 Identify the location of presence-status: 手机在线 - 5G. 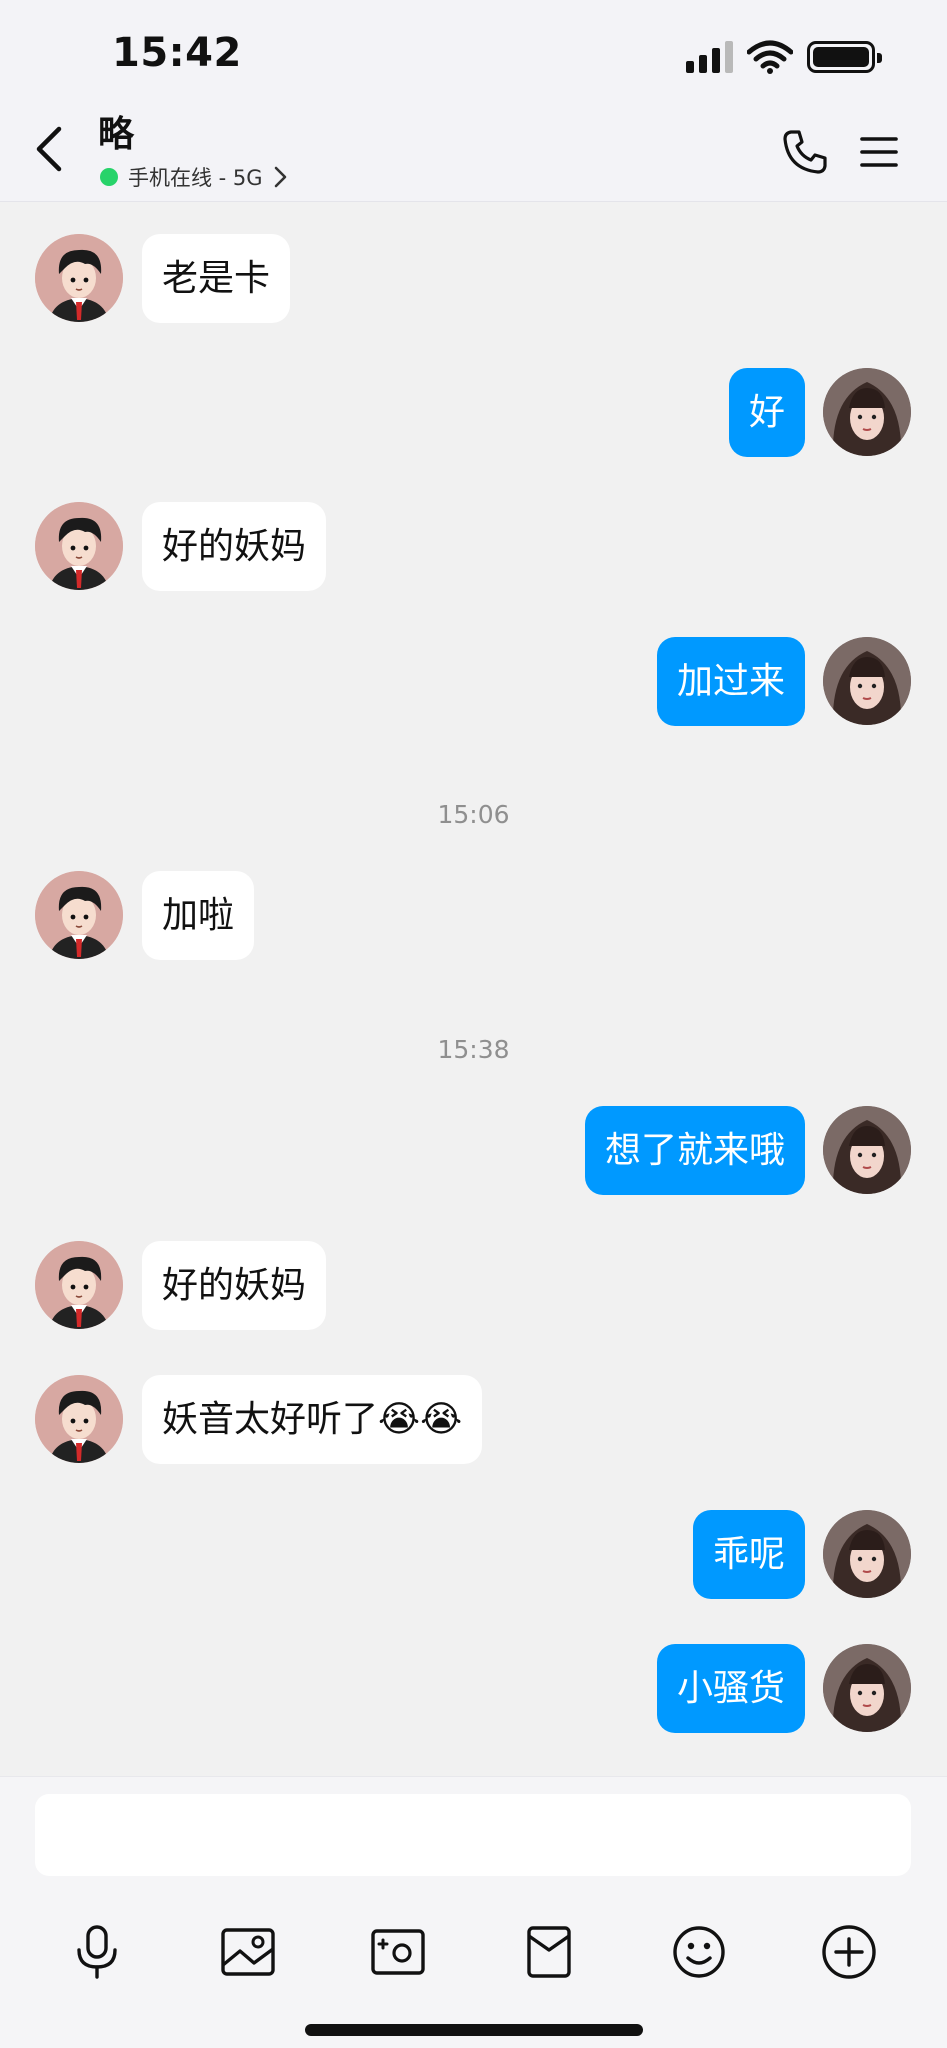
(193, 177).